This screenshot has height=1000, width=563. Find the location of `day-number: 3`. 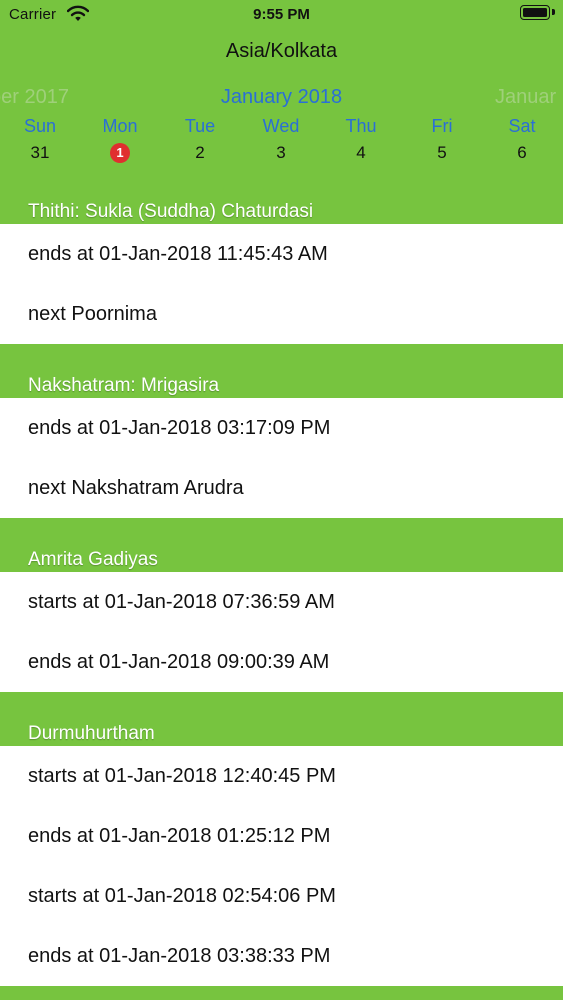

day-number: 3 is located at coordinates (281, 152).